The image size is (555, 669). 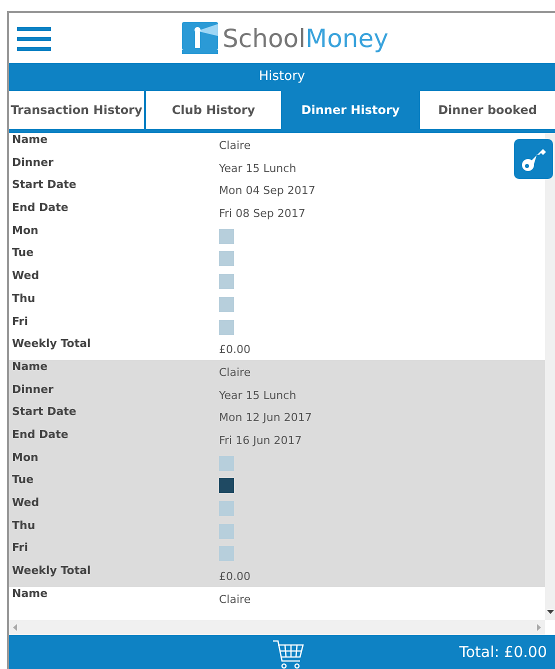 I want to click on field-value: Mon 04 Sep 2017, so click(x=267, y=190).